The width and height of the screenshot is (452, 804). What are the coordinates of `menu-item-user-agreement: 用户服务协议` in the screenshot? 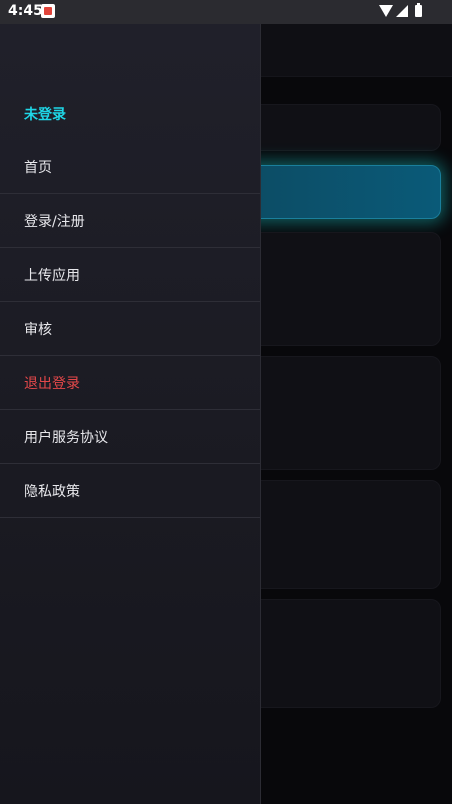 It's located at (130, 437).